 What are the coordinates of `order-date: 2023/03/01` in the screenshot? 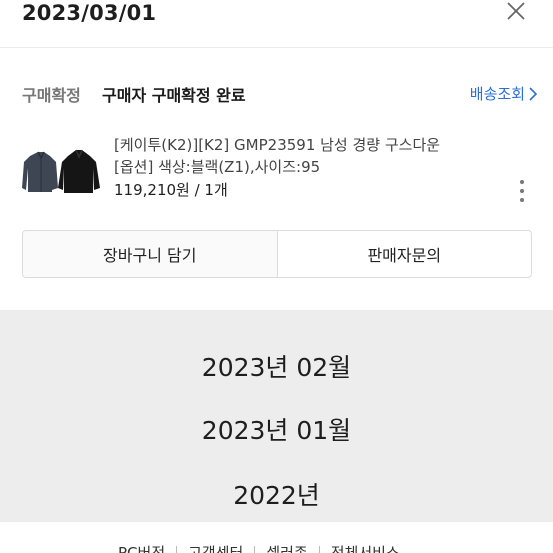 It's located at (89, 13).